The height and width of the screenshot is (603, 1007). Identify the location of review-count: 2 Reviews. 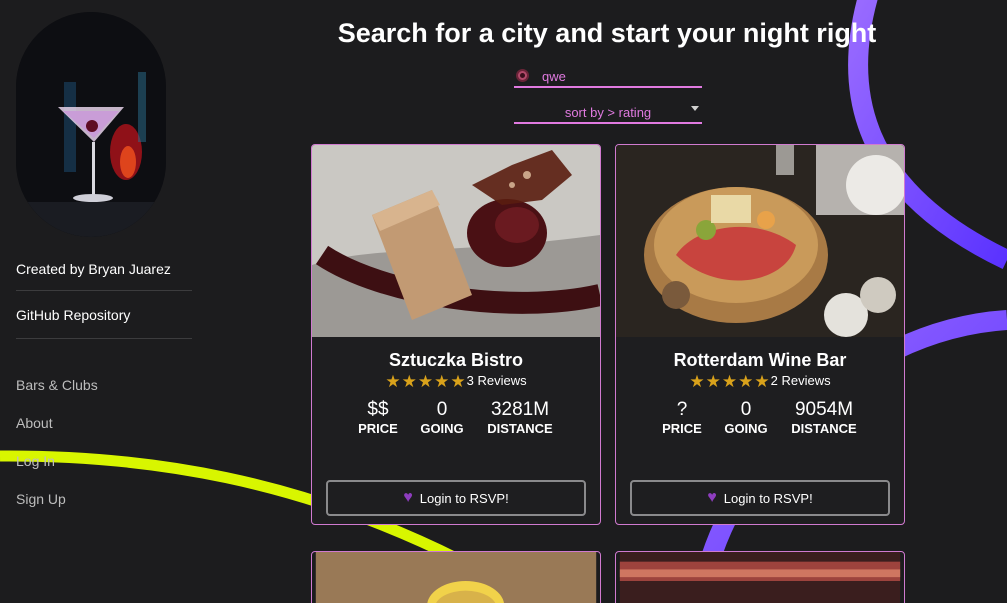
(800, 380).